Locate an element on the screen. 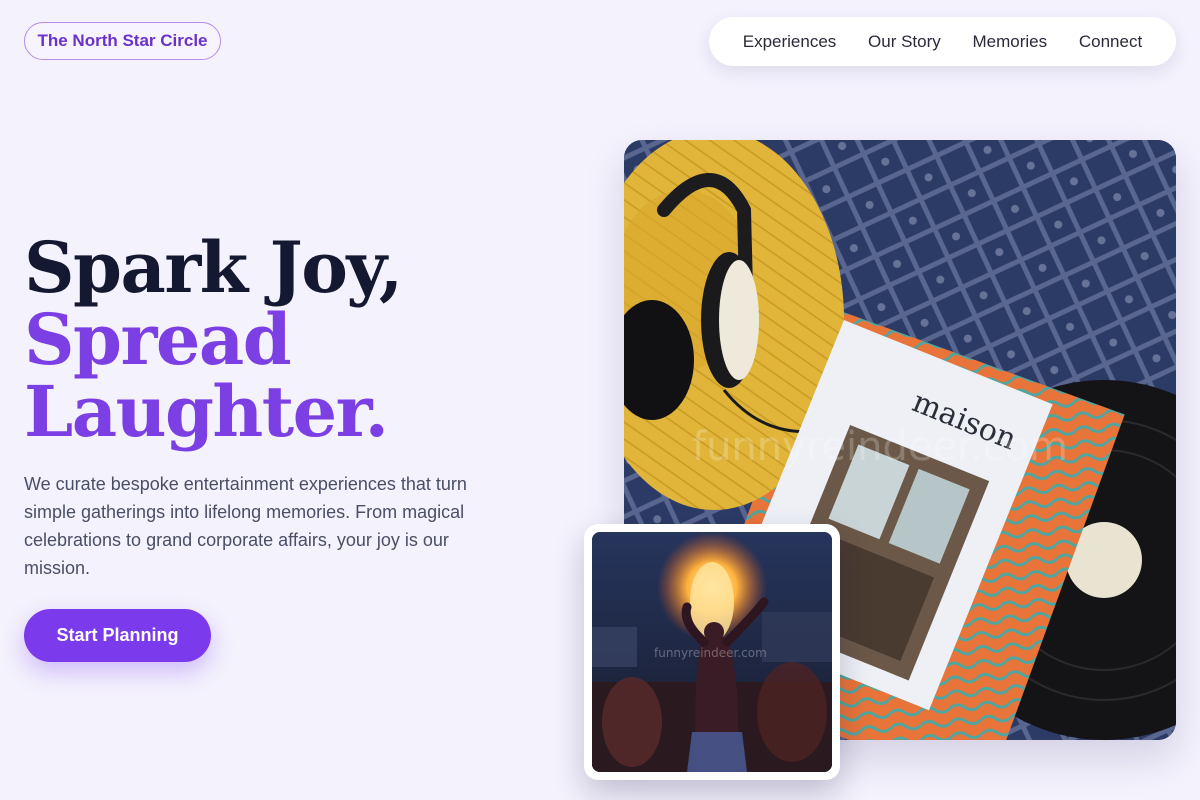  nav-item-our-story: Our Story is located at coordinates (904, 42).